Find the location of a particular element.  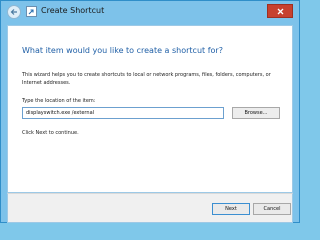

title-bar: Create Shortcut is located at coordinates (150, 13).